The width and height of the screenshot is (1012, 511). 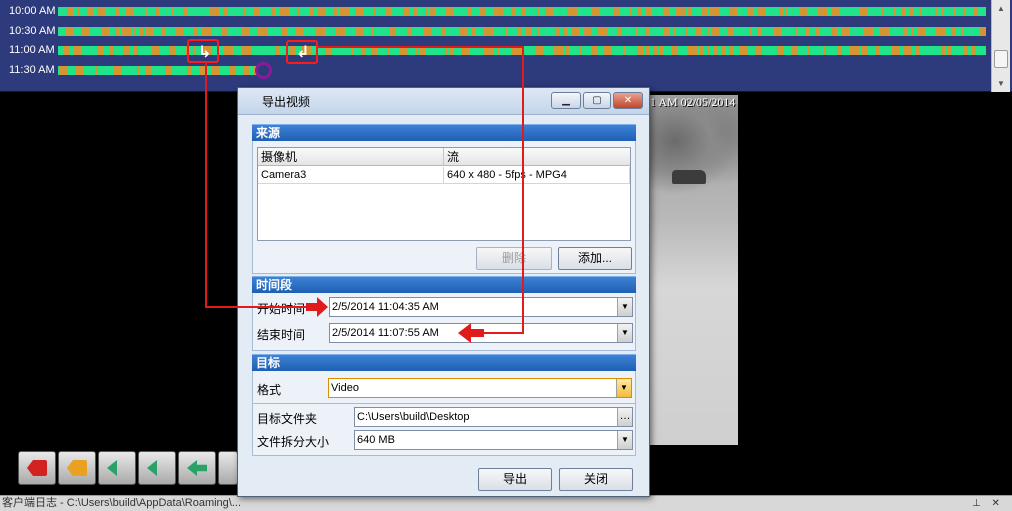 What do you see at coordinates (293, 442) in the screenshot?
I see `split-size-label: 文件拆分大小` at bounding box center [293, 442].